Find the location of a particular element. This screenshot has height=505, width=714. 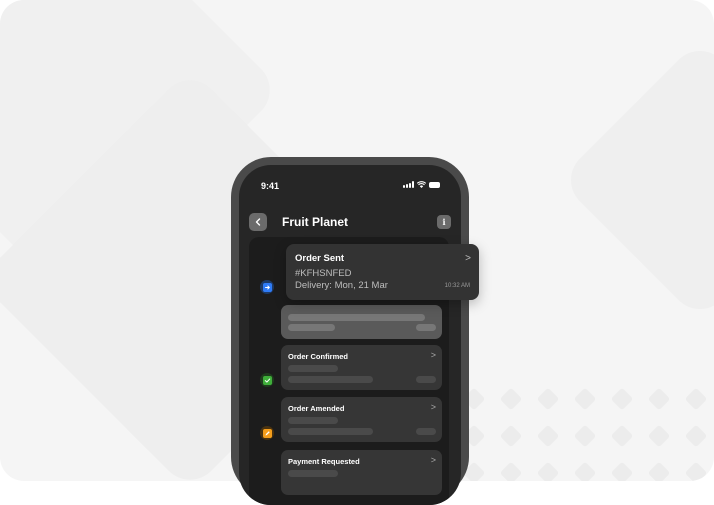

bg-diamond is located at coordinates (636, 180).